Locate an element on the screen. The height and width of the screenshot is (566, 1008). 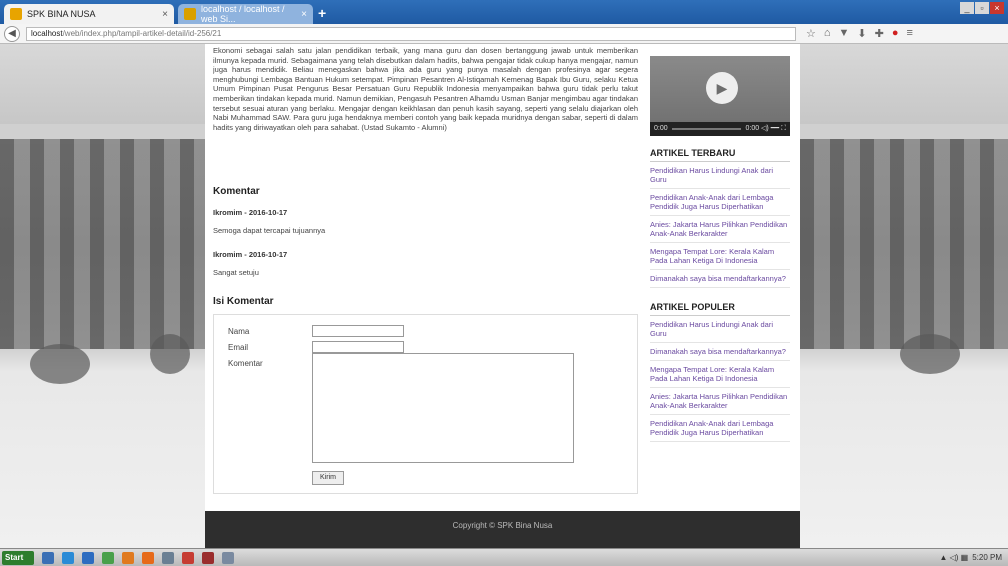
back-arrow-icon: ◀ is located at coordinates (12, 33).